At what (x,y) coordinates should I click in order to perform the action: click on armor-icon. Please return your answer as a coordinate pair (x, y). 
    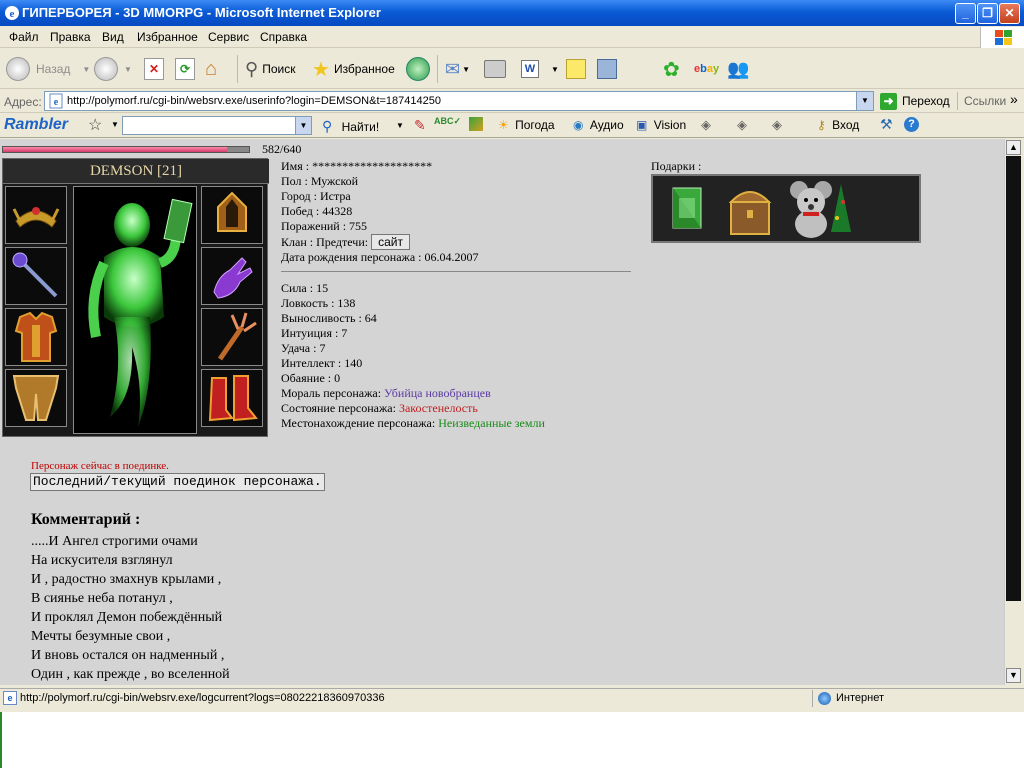
    Looking at the image, I should click on (36, 336).